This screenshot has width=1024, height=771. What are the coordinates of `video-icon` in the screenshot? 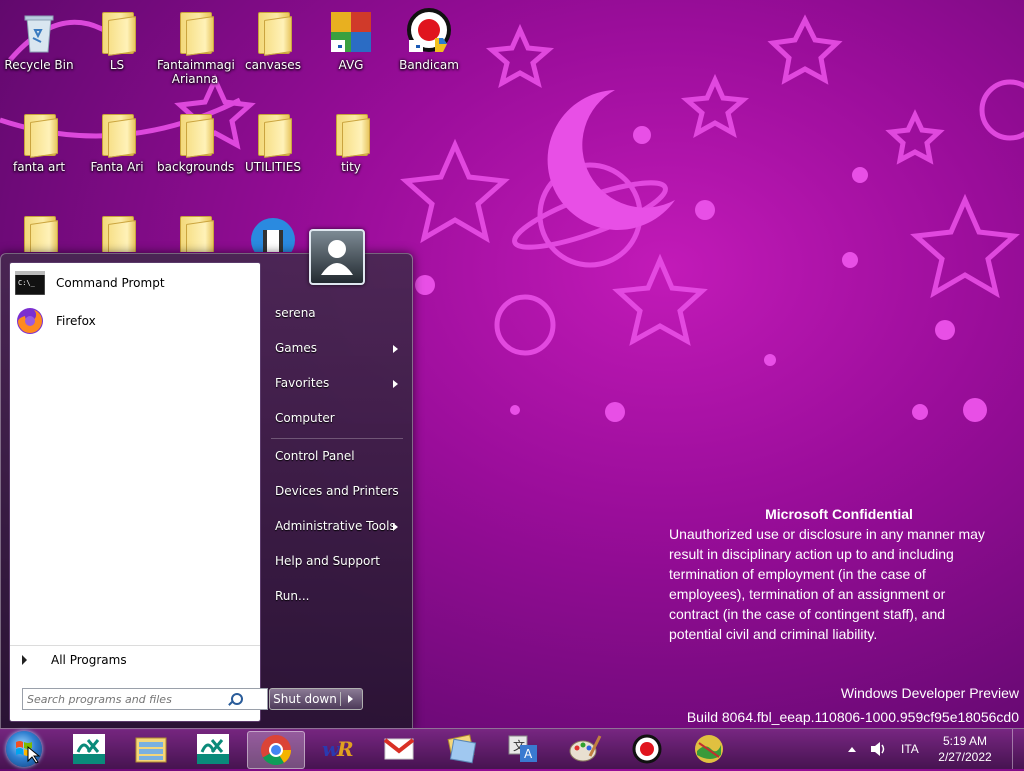 It's located at (273, 235).